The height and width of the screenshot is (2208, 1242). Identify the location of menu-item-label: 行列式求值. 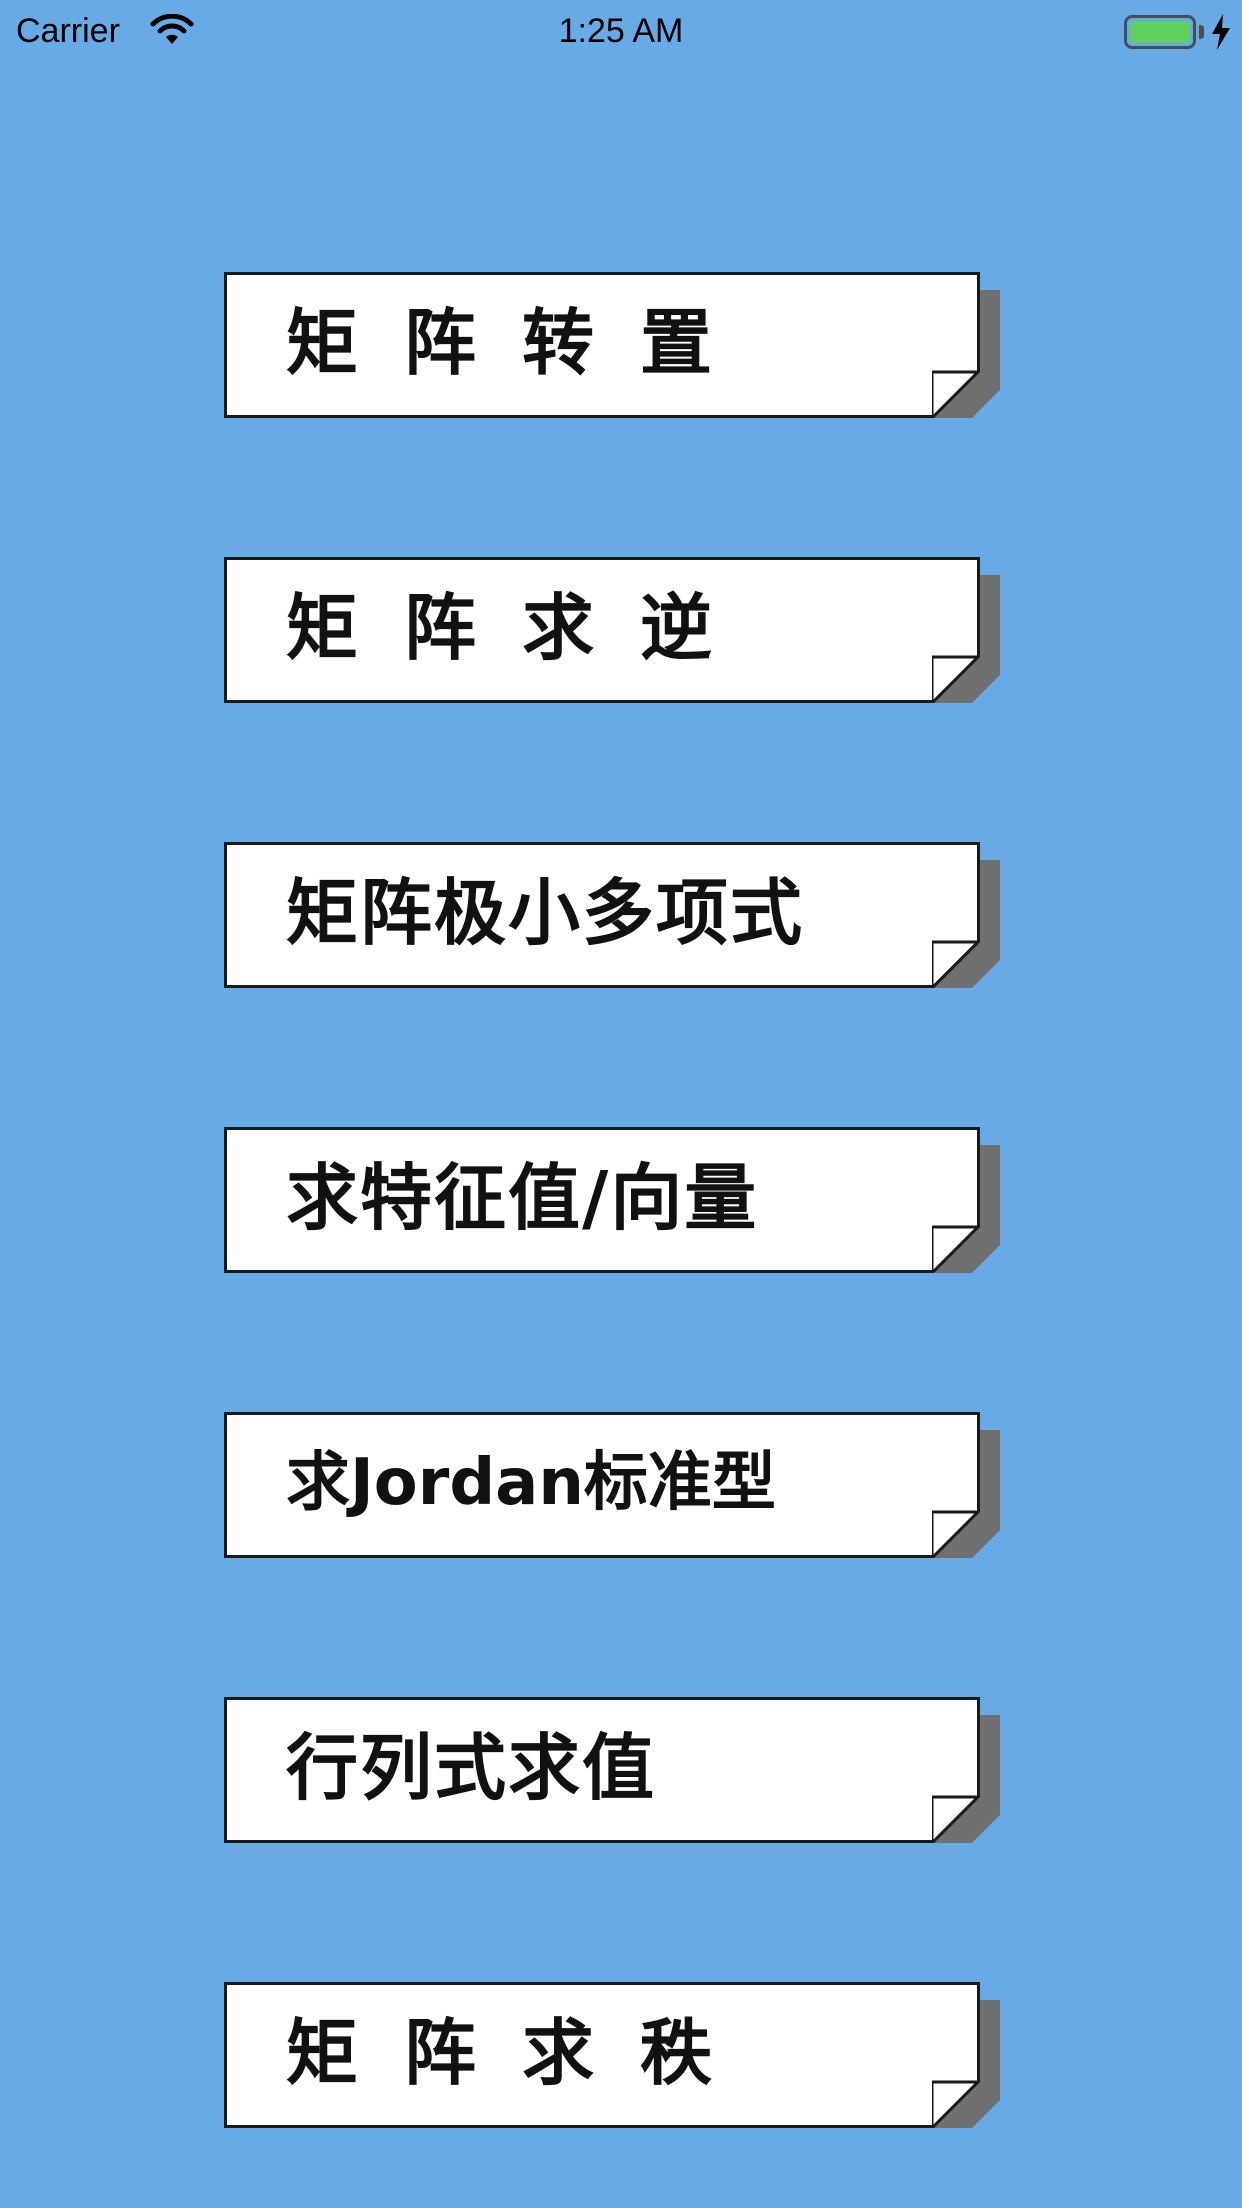
(471, 1768).